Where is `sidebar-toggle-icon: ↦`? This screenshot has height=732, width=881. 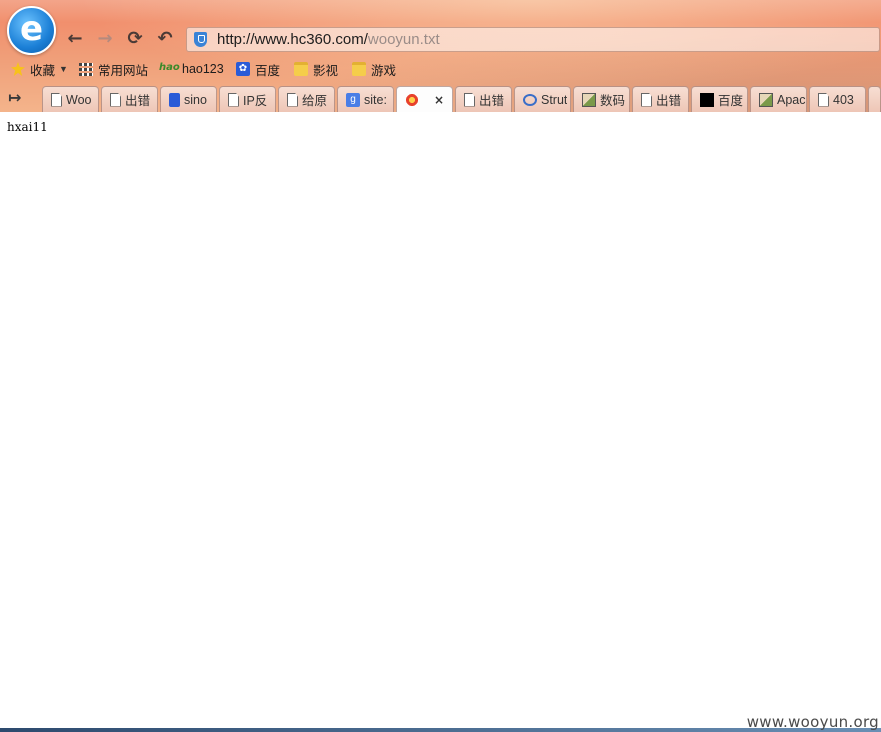 sidebar-toggle-icon: ↦ is located at coordinates (14, 97).